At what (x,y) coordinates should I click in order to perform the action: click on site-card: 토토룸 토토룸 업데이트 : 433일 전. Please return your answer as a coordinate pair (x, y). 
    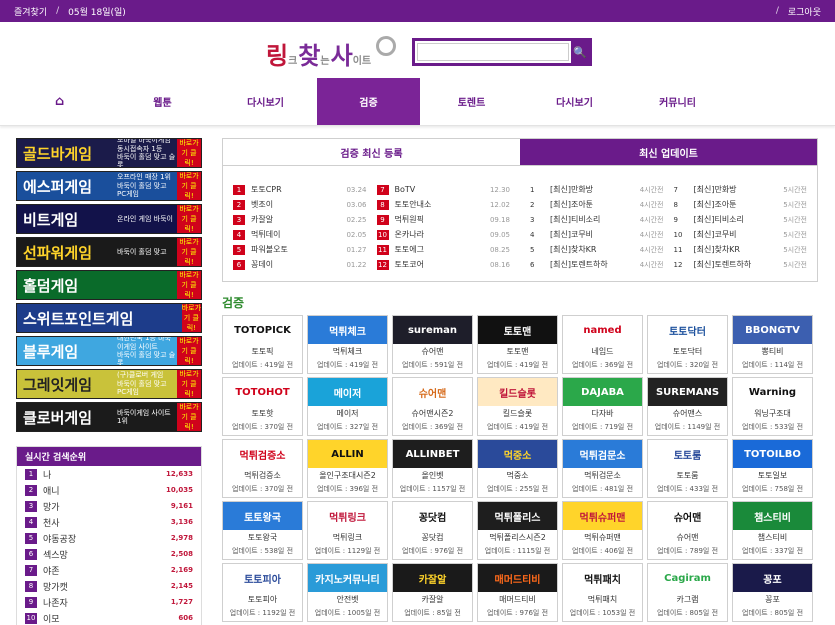
    Looking at the image, I should click on (687, 468).